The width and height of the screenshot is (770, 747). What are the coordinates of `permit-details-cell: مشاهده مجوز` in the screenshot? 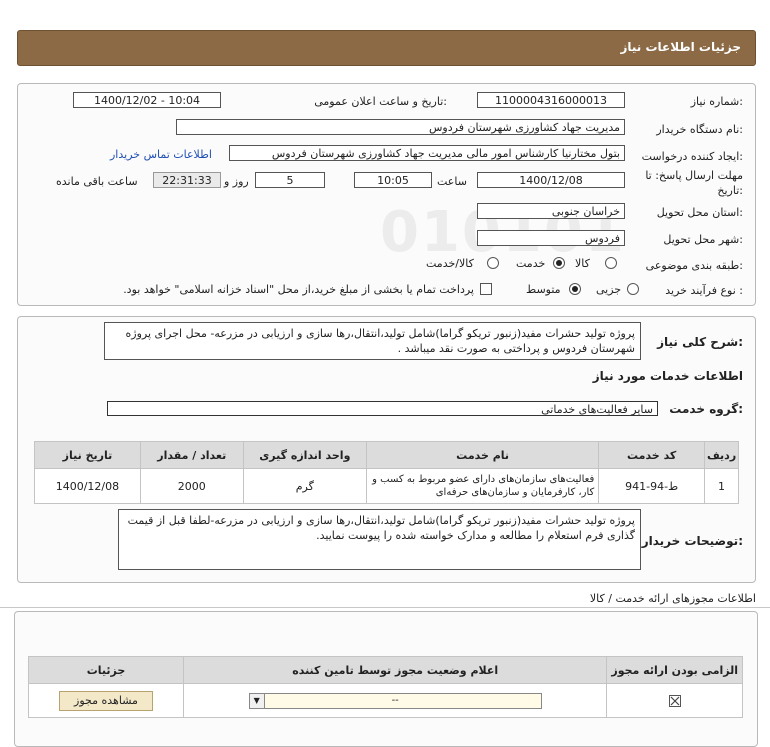 It's located at (106, 700).